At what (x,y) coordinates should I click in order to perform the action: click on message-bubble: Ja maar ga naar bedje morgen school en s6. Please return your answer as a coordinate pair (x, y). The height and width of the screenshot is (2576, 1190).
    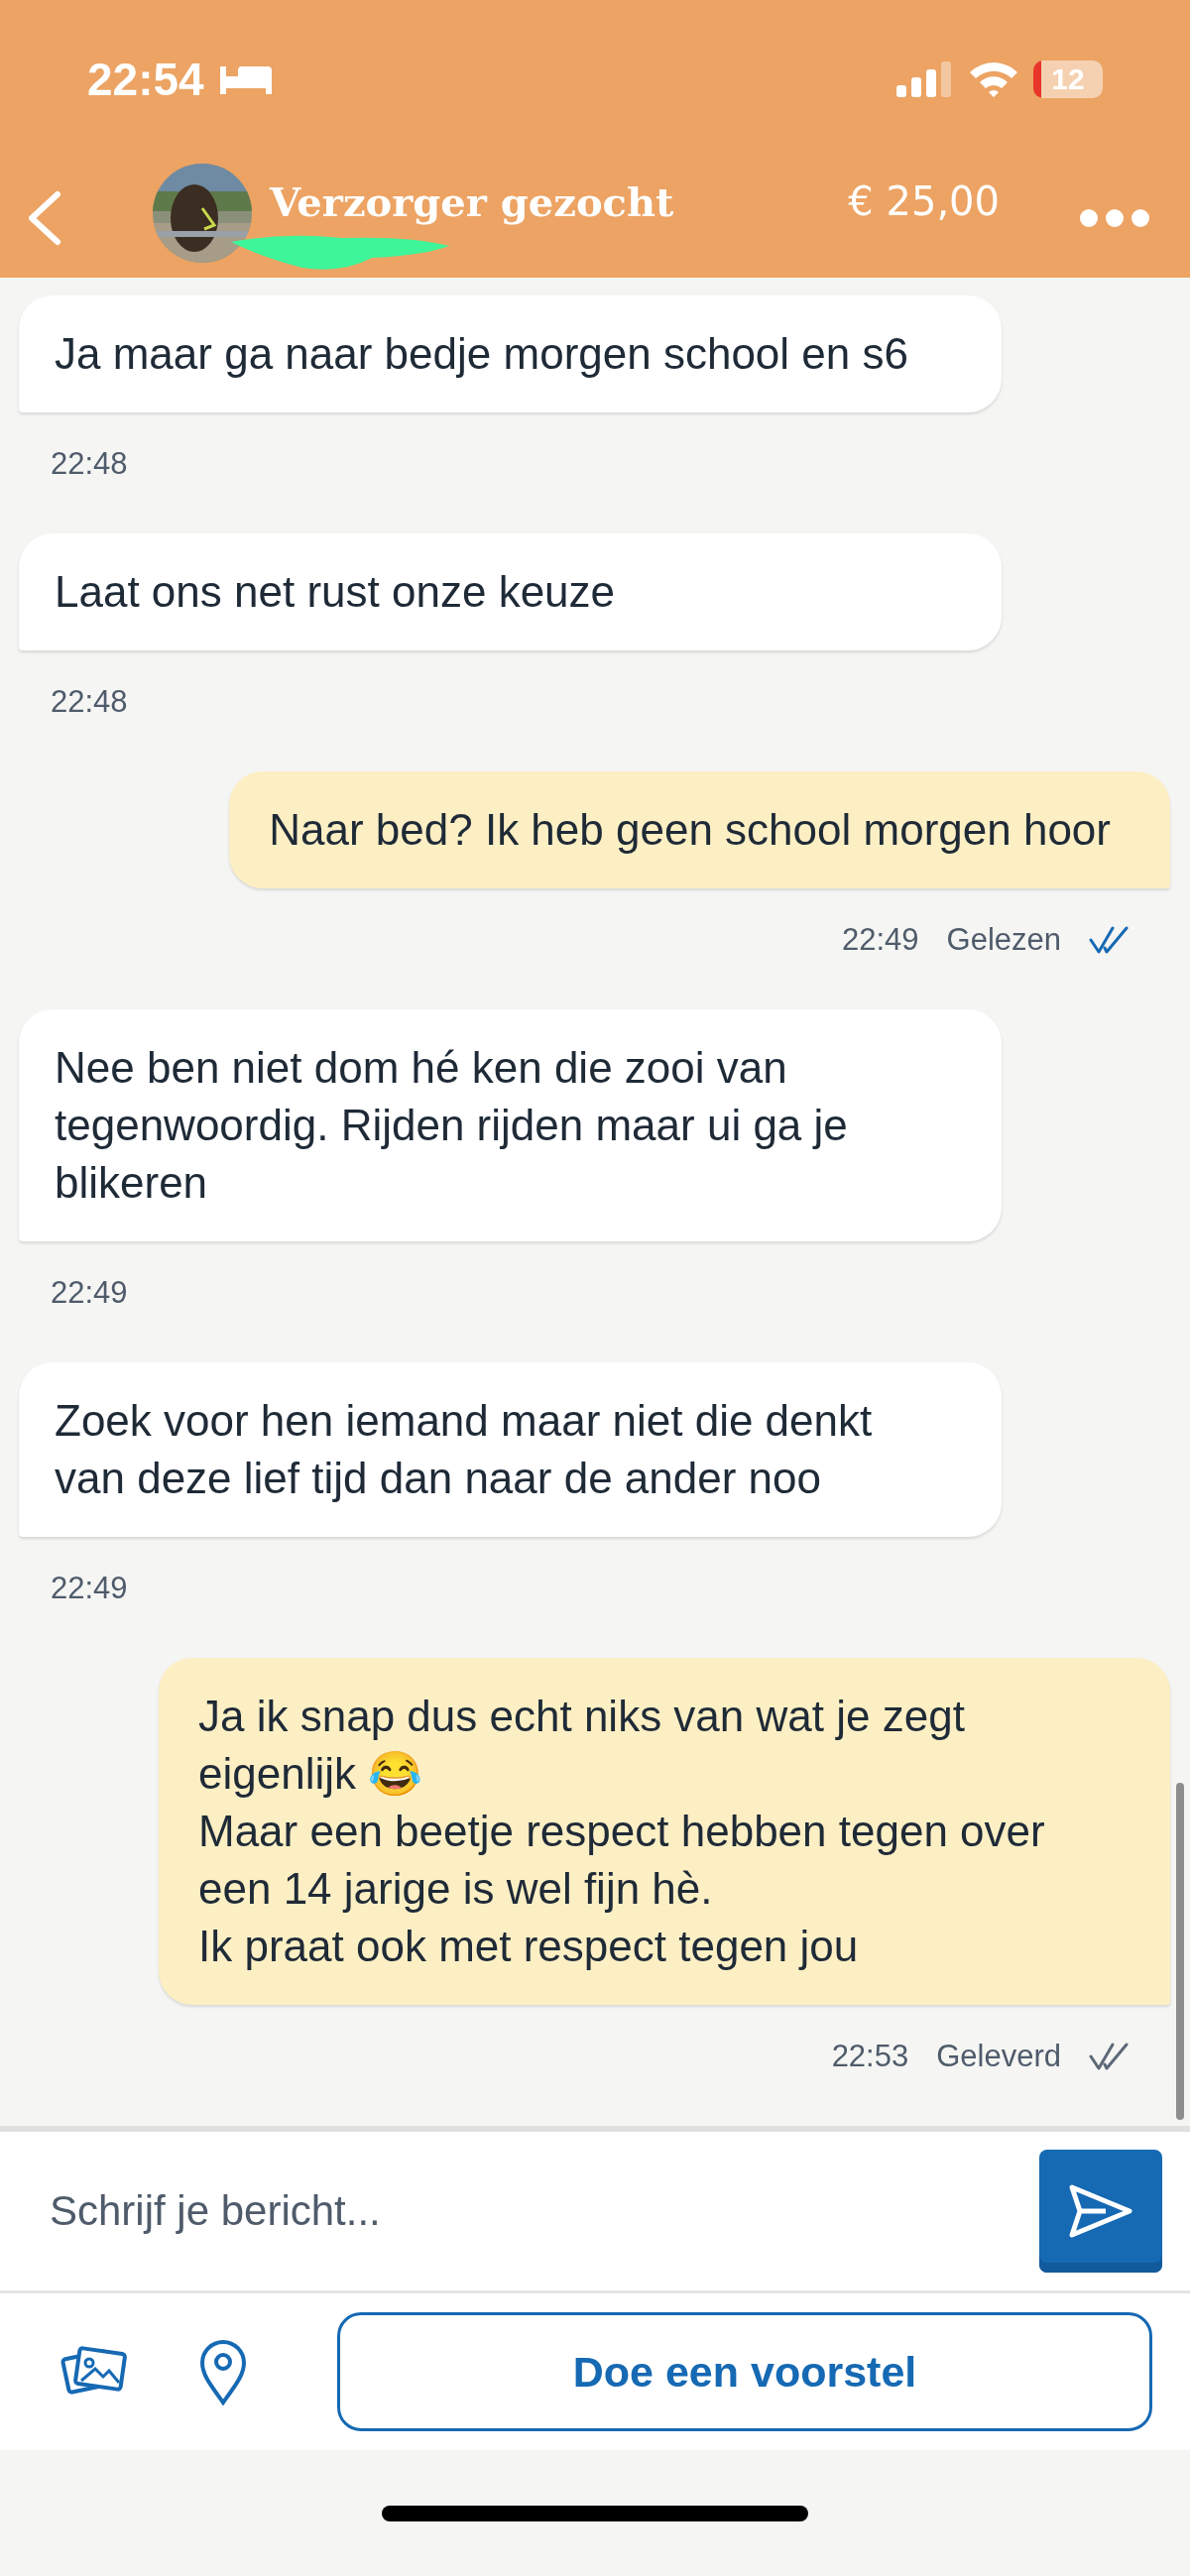
    Looking at the image, I should click on (510, 353).